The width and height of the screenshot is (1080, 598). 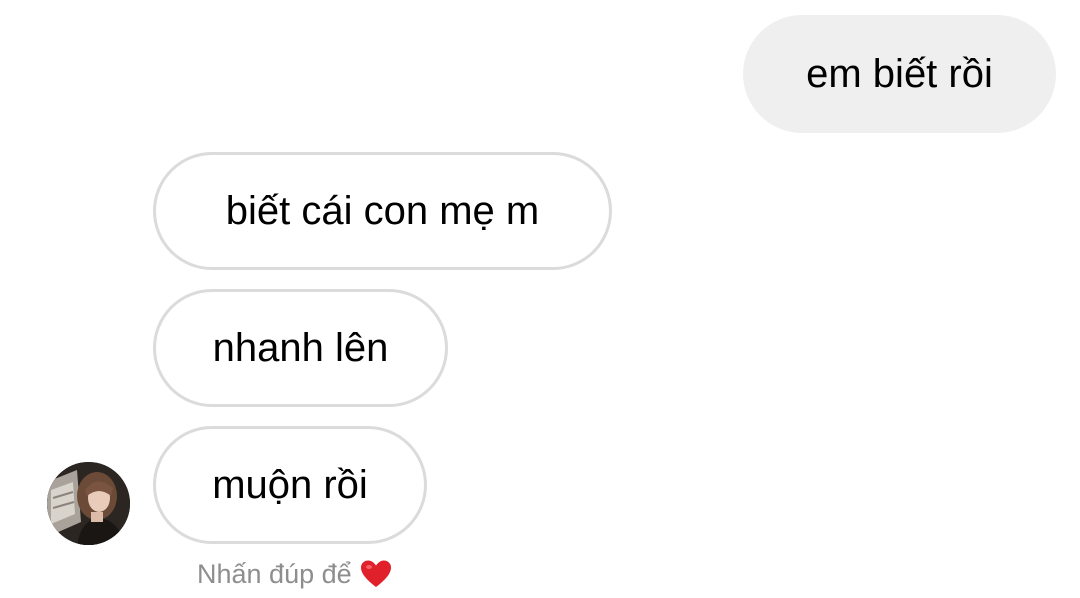 I want to click on incoming-message-bubble: muộn rồi, so click(x=290, y=485).